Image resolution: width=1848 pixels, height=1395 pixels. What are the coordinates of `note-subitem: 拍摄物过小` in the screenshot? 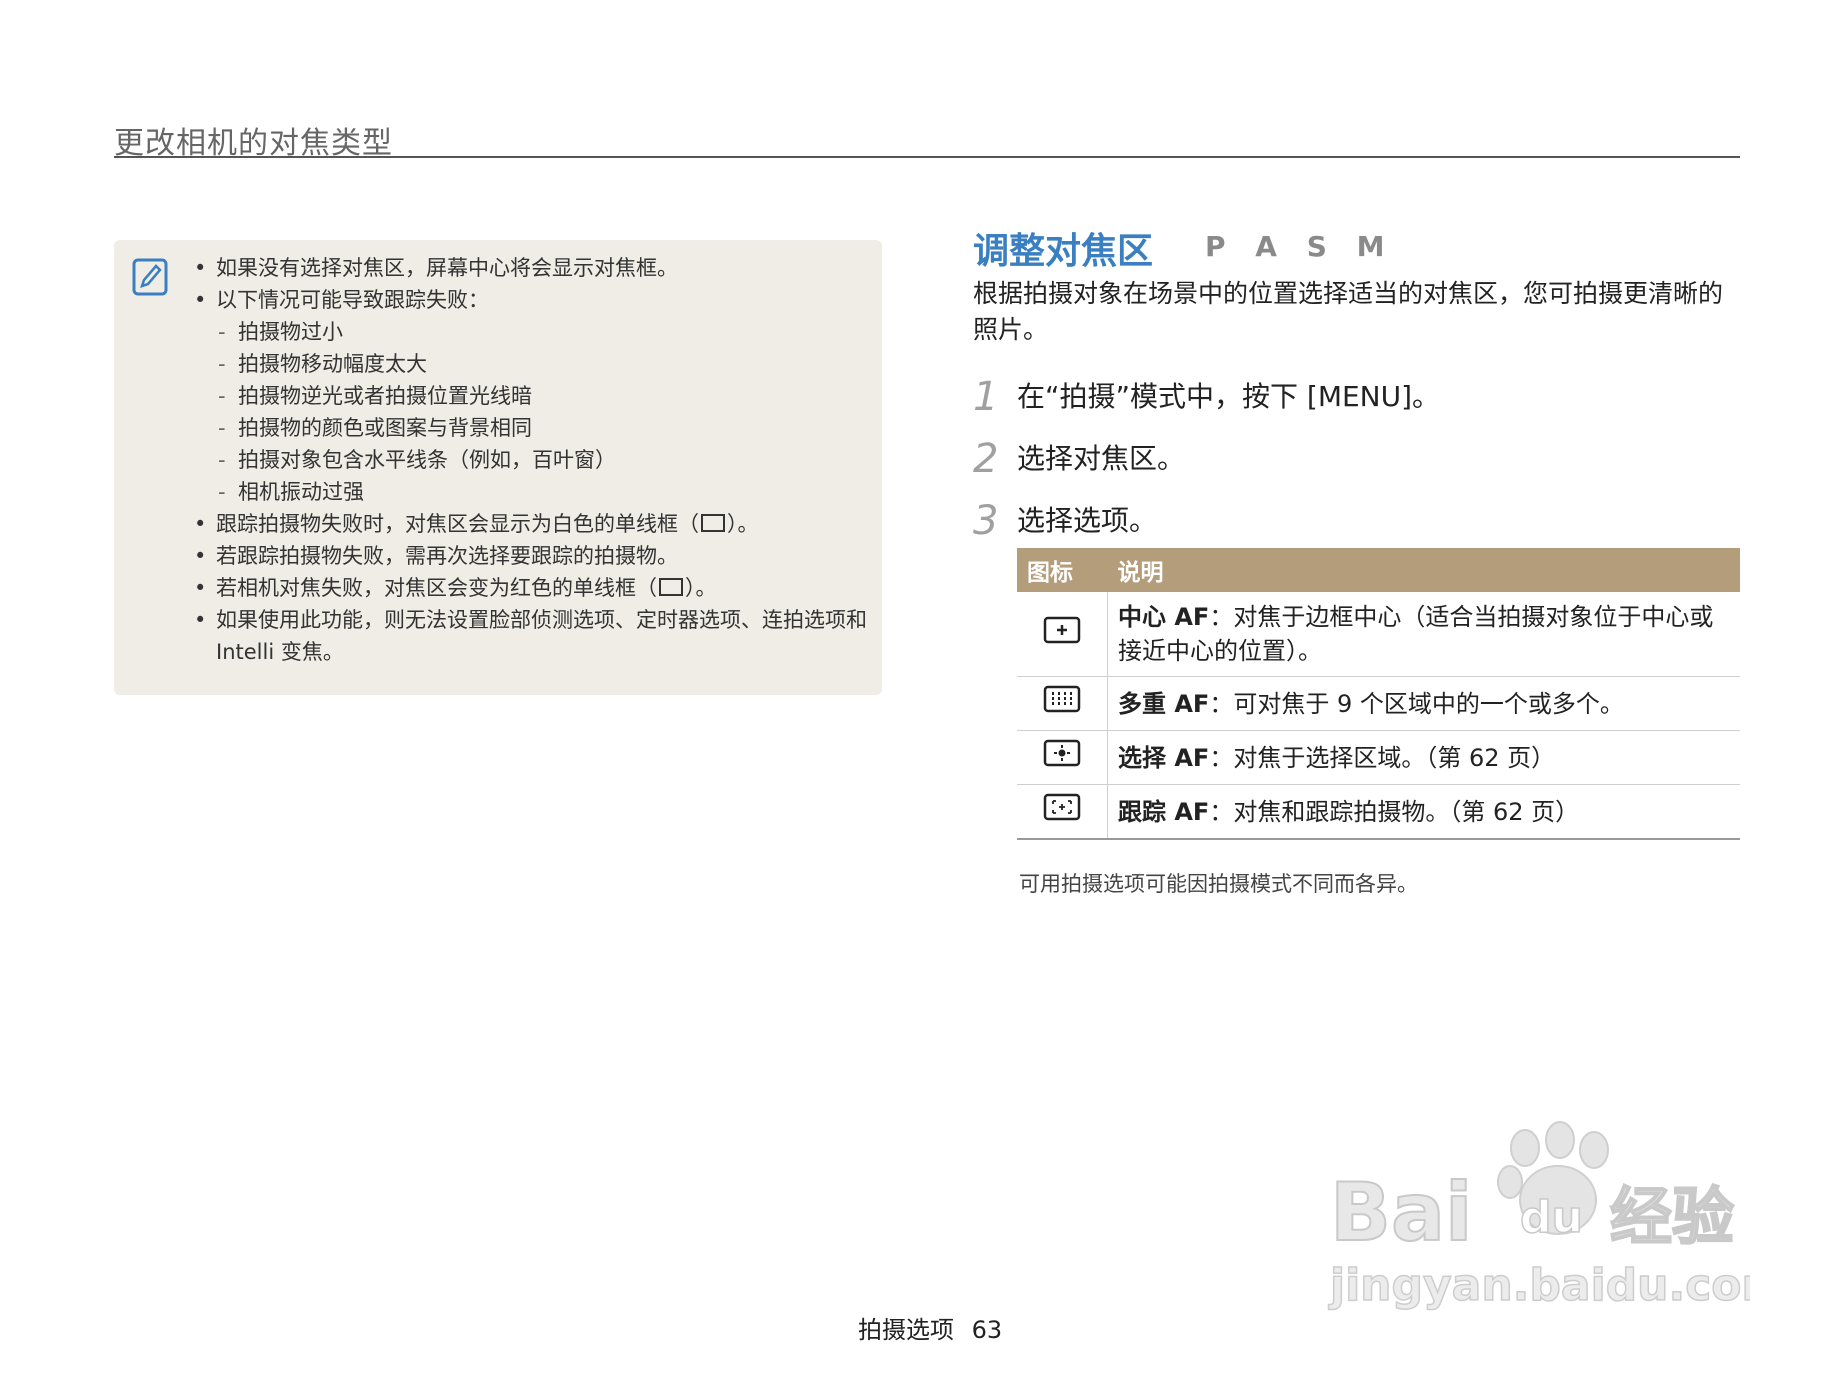 It's located at (534, 332).